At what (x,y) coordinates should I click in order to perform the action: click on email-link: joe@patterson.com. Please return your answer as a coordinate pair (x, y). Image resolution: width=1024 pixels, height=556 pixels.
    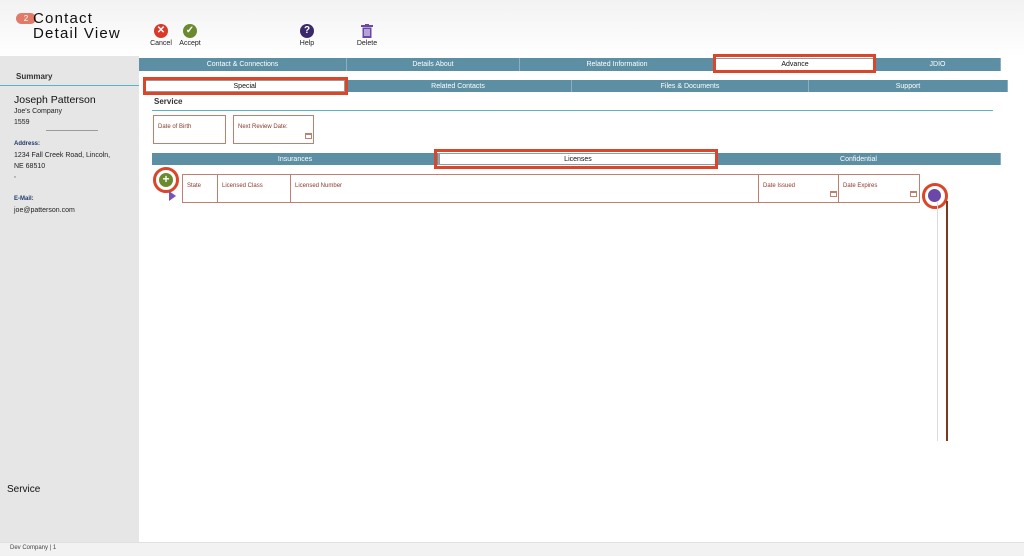
    Looking at the image, I should click on (44, 210).